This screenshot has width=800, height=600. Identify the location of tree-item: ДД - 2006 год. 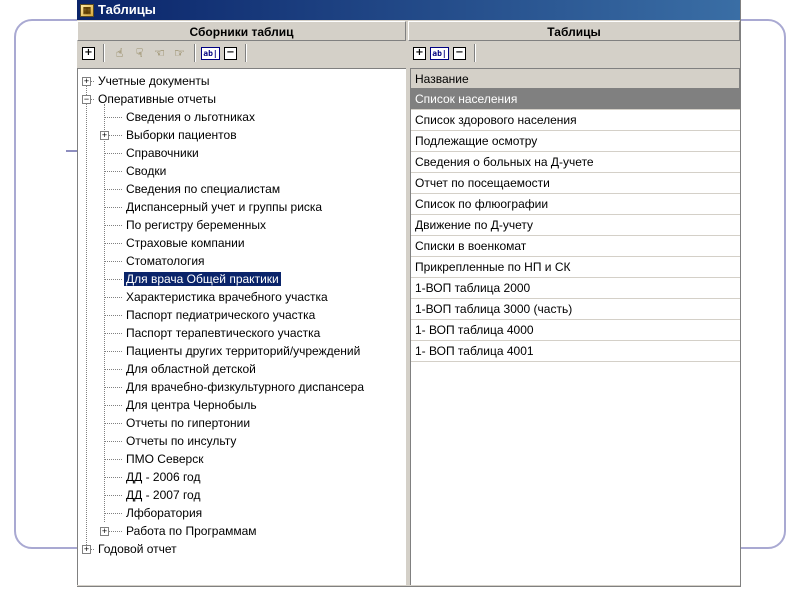
(163, 477).